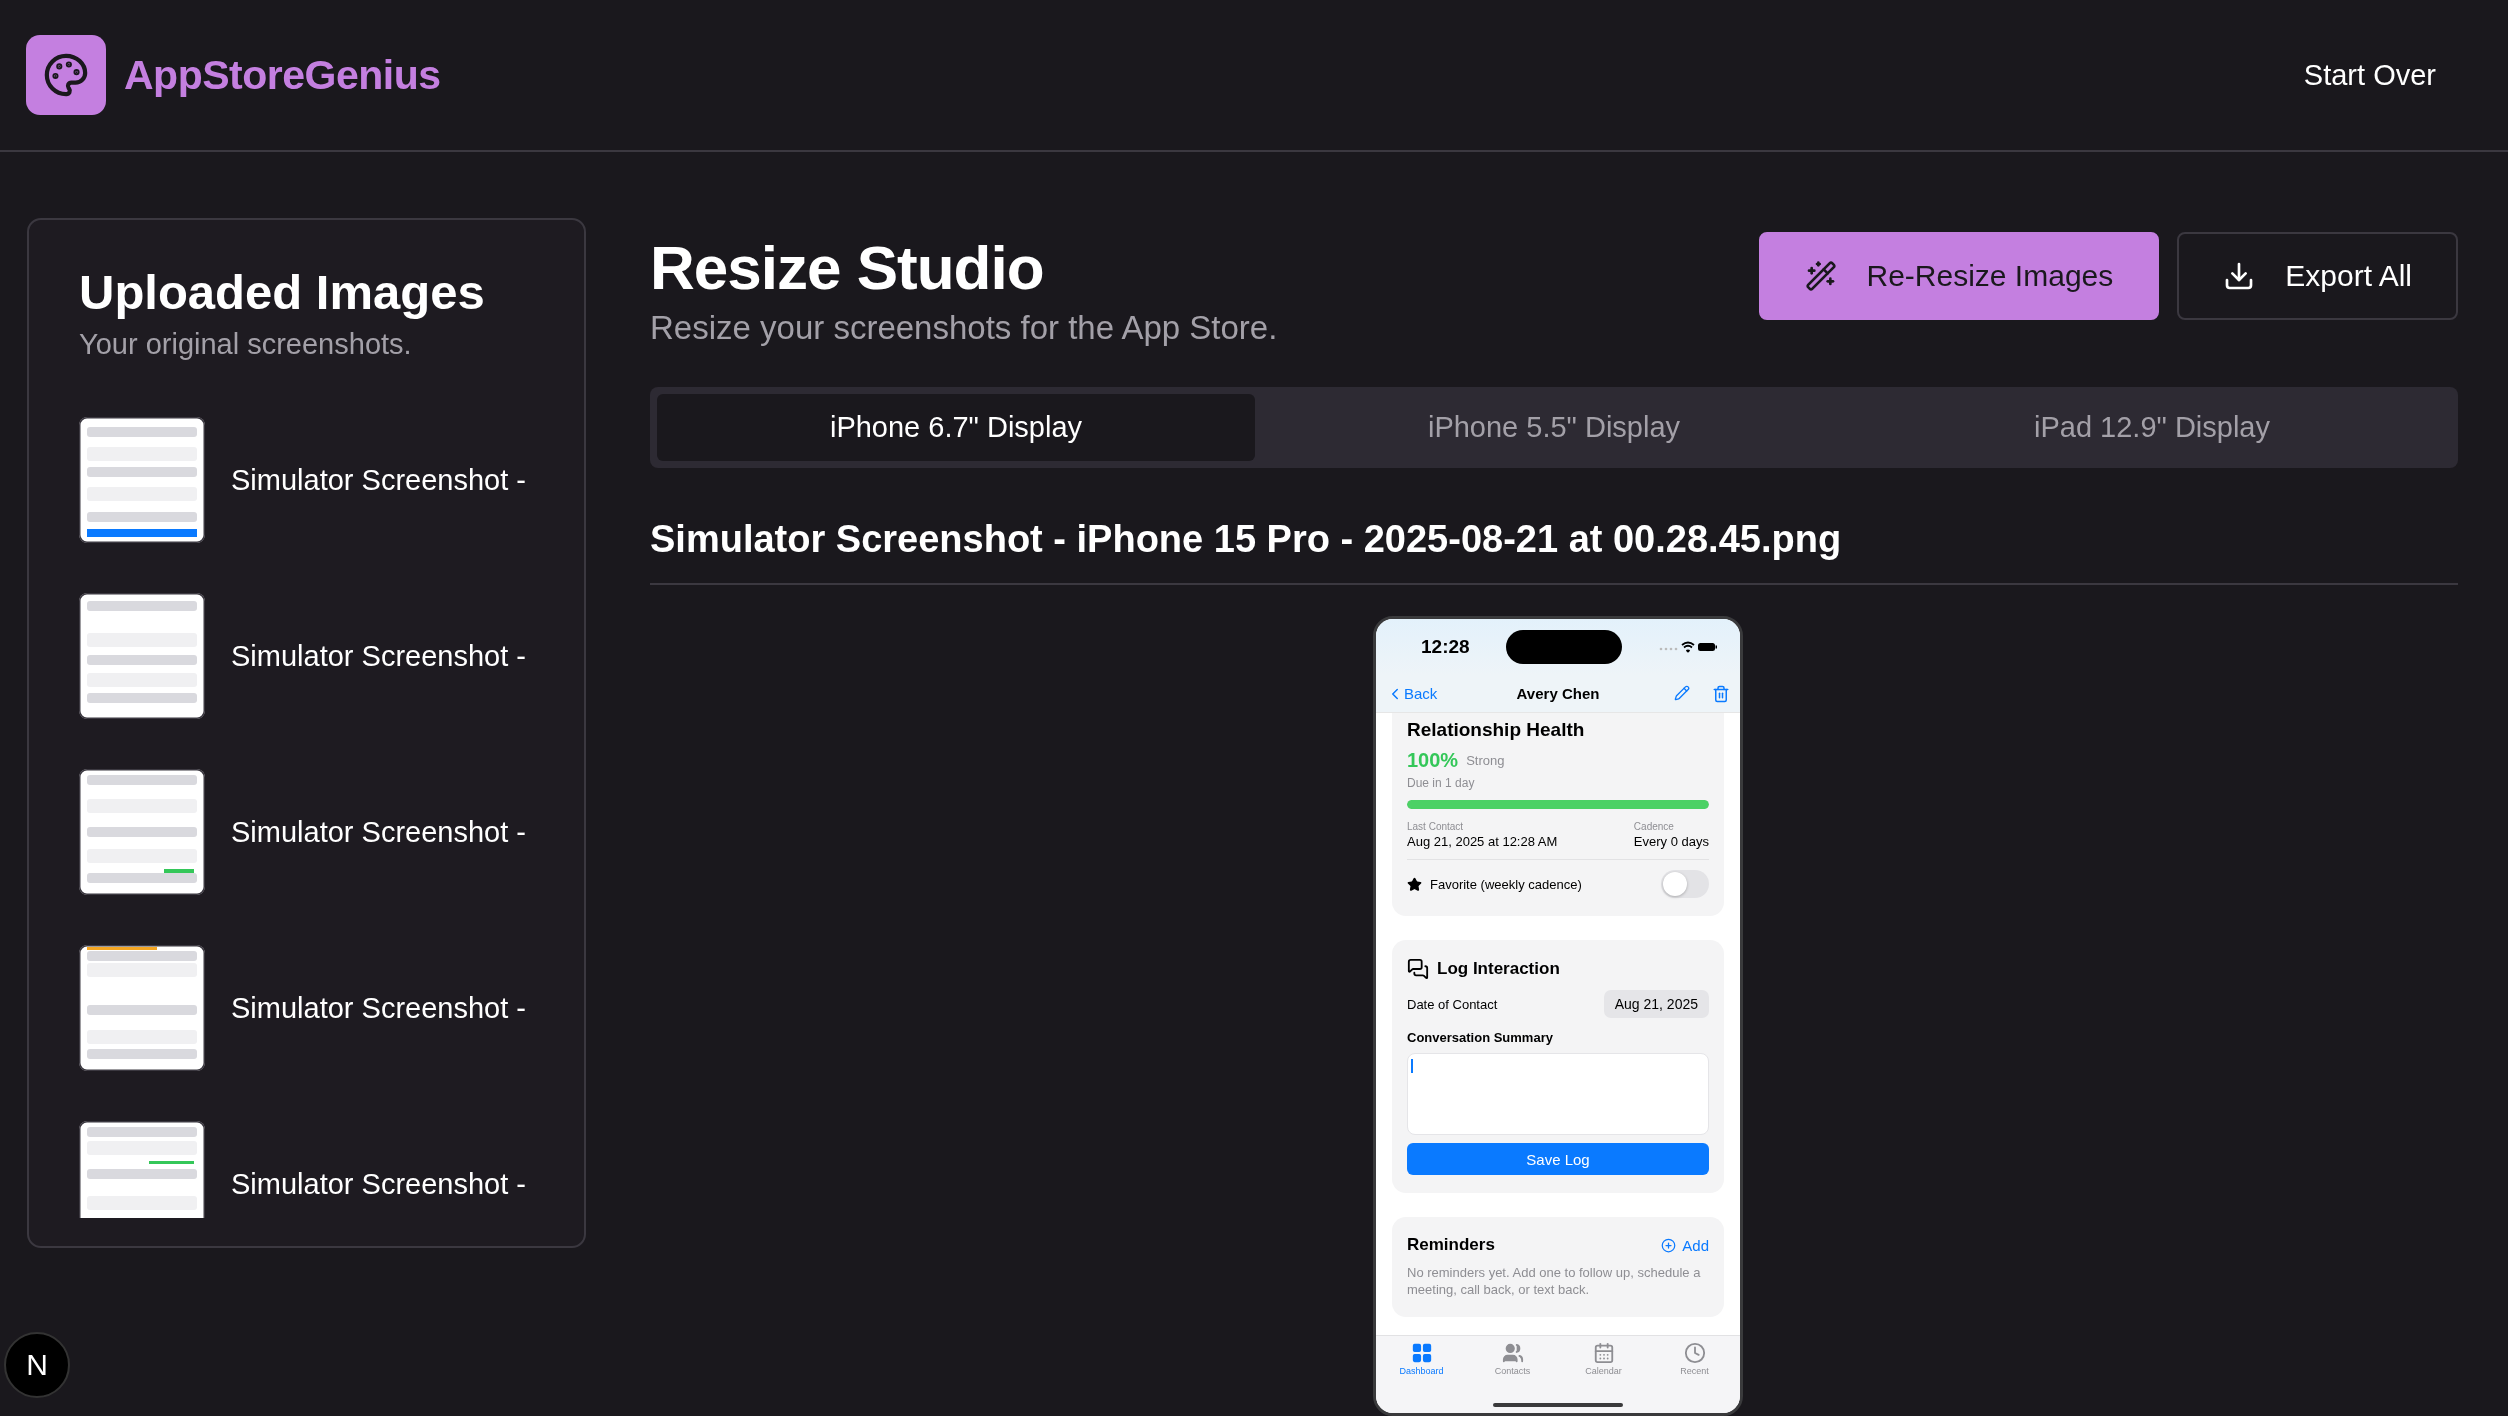 The height and width of the screenshot is (1416, 2508). I want to click on magic-wand-icon, so click(1820, 276).